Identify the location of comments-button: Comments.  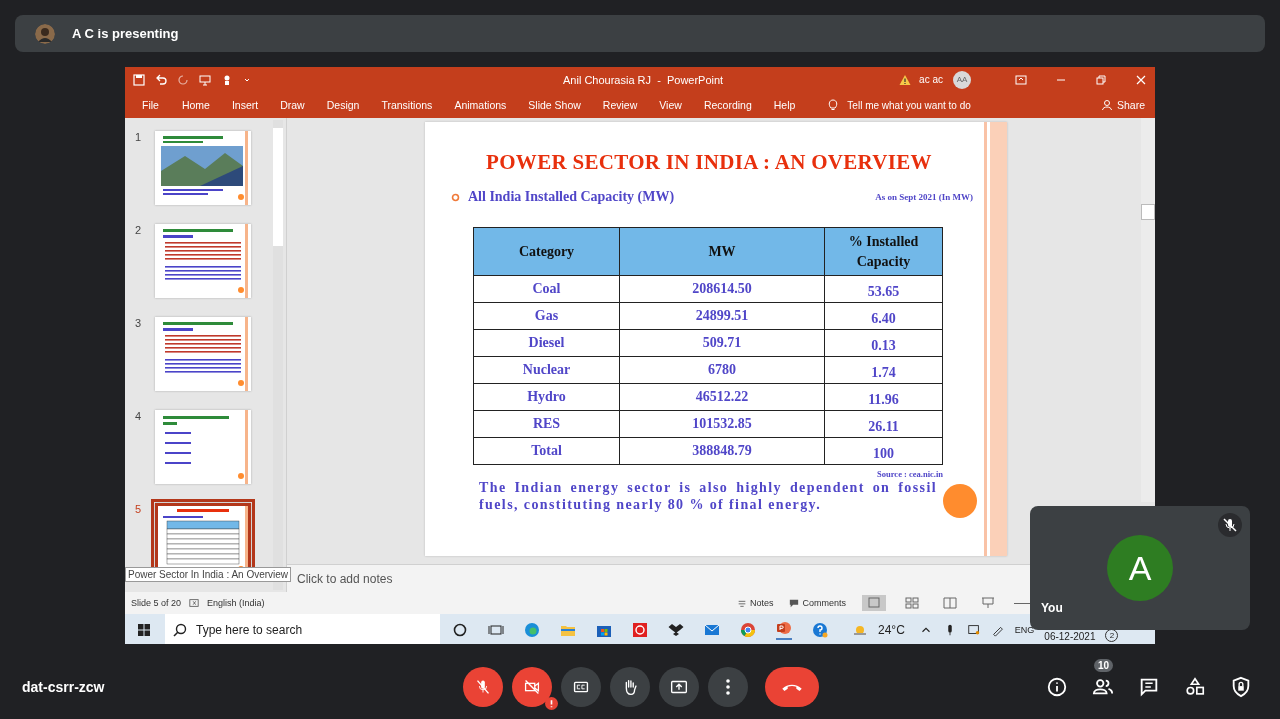
(817, 603).